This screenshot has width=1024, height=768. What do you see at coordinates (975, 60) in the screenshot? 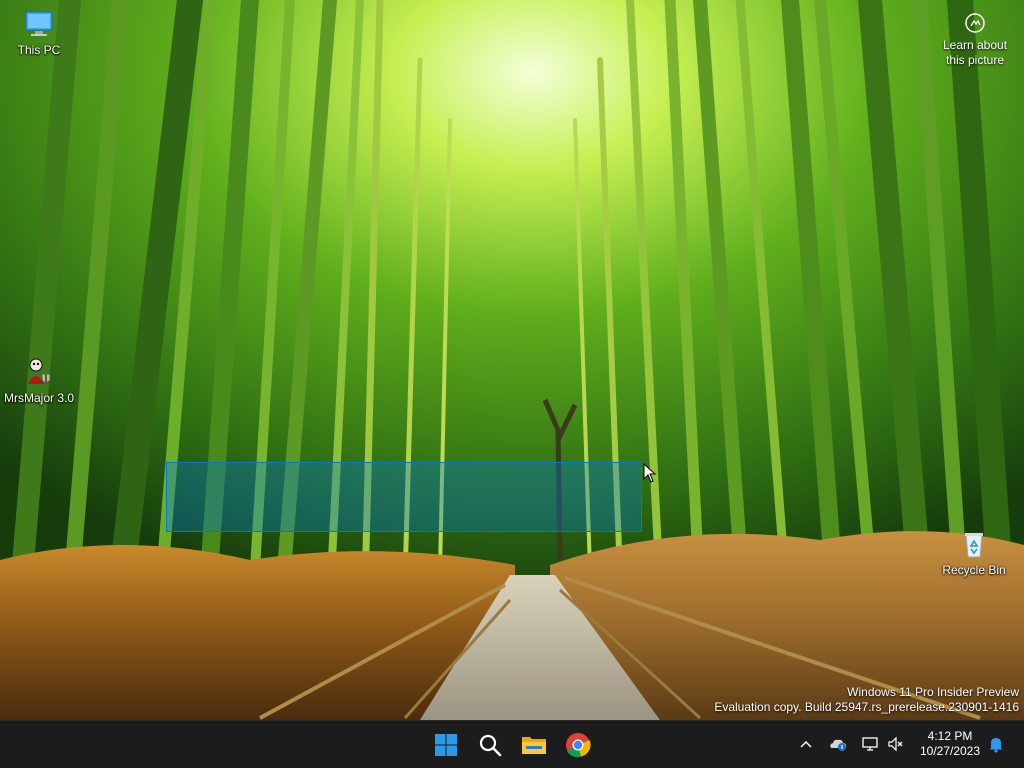
I see `learn-about-line2: this picture` at bounding box center [975, 60].